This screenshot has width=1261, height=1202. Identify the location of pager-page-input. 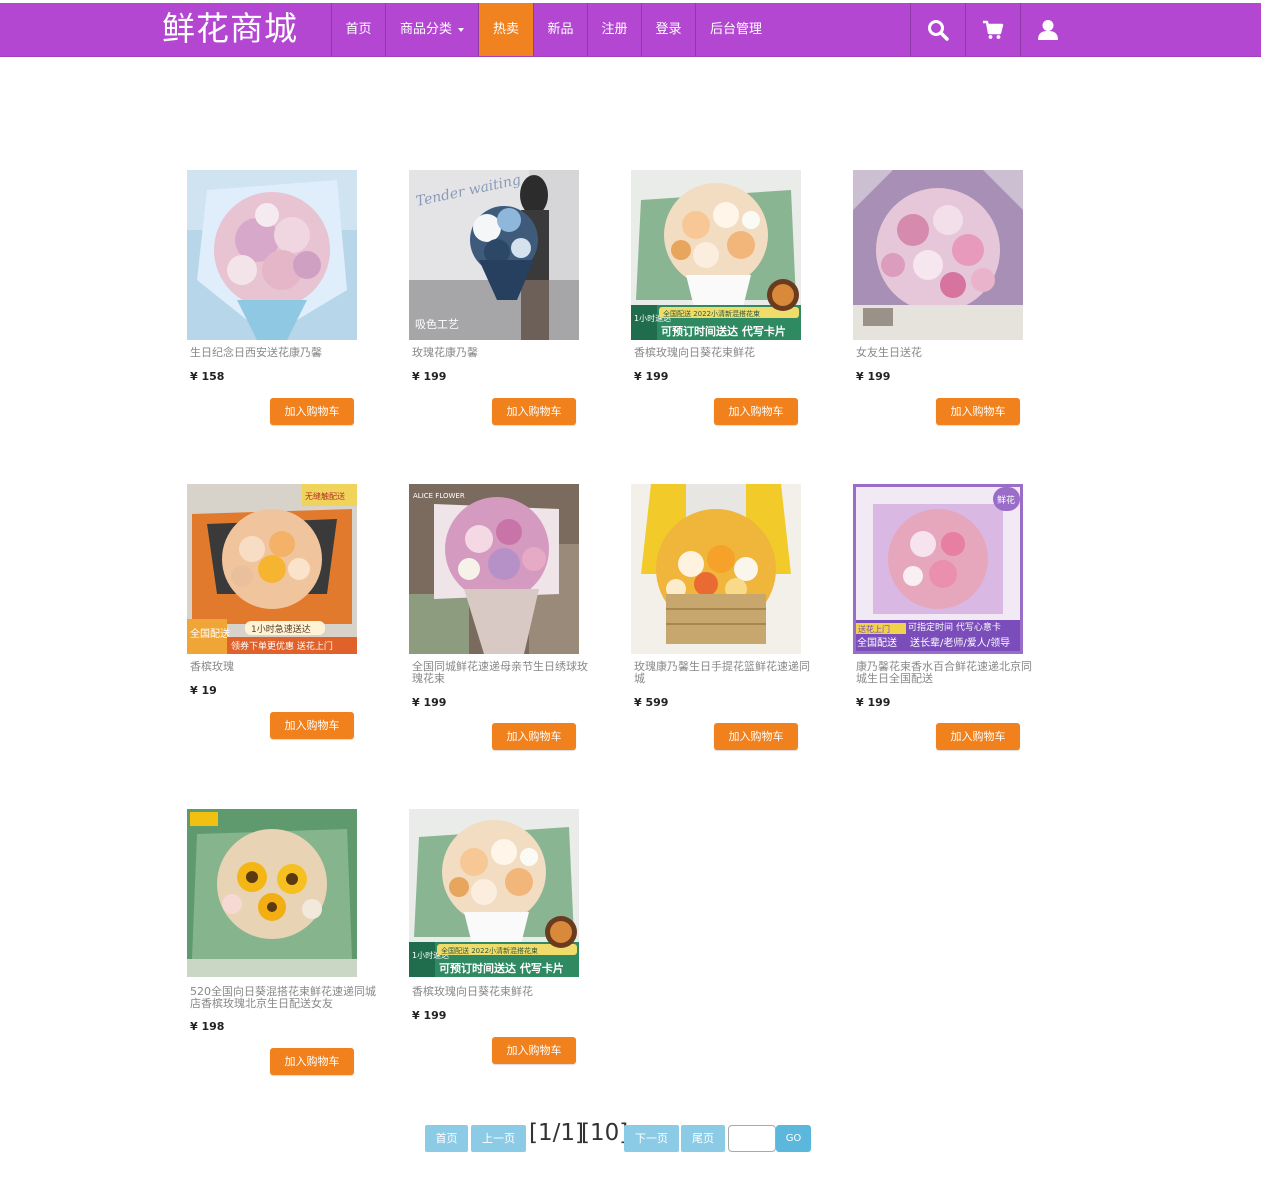
(752, 1138).